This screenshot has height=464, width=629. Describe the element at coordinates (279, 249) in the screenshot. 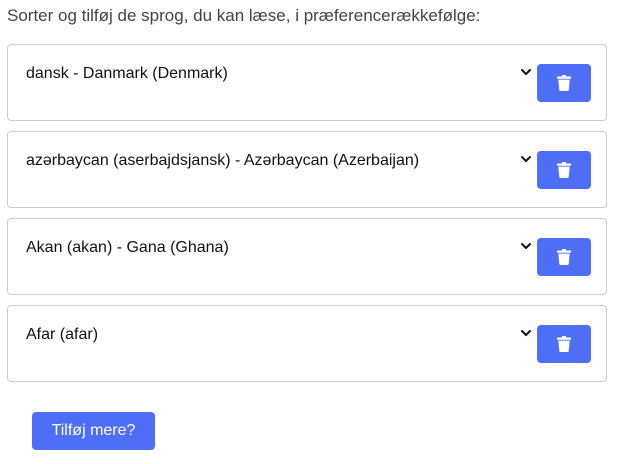

I see `language-select: Akan (akan) - Gana (Ghana)` at that location.